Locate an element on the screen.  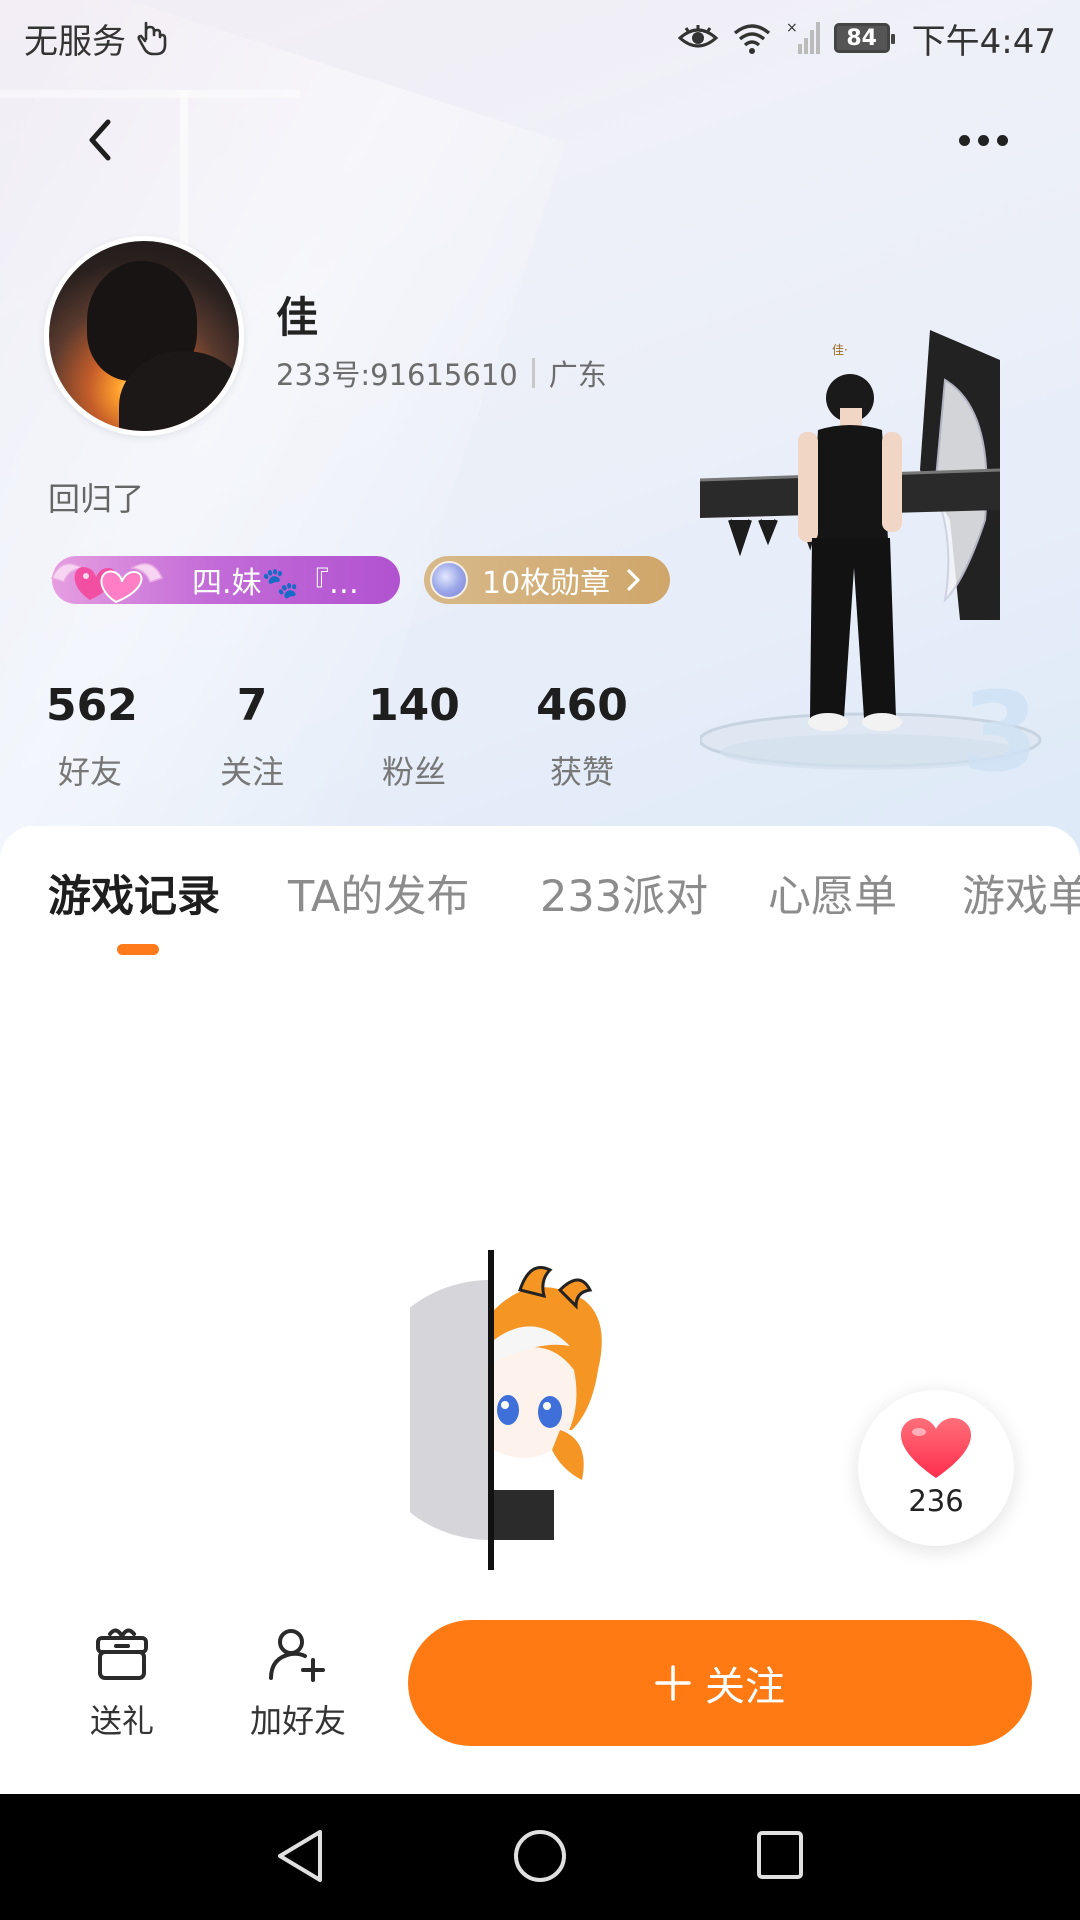
nav-back-icon is located at coordinates (300, 1856).